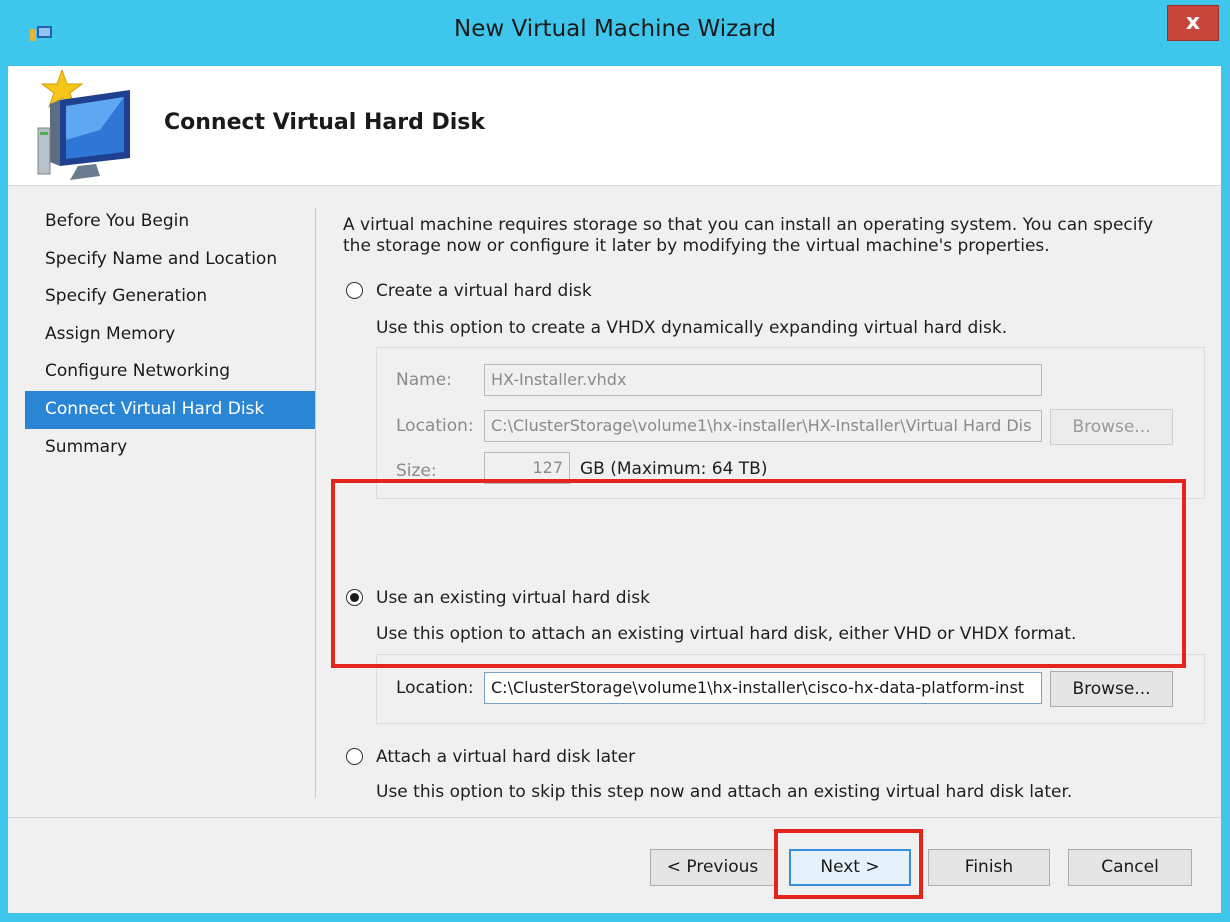 This screenshot has width=1230, height=922. I want to click on create-disk-radio, so click(354, 290).